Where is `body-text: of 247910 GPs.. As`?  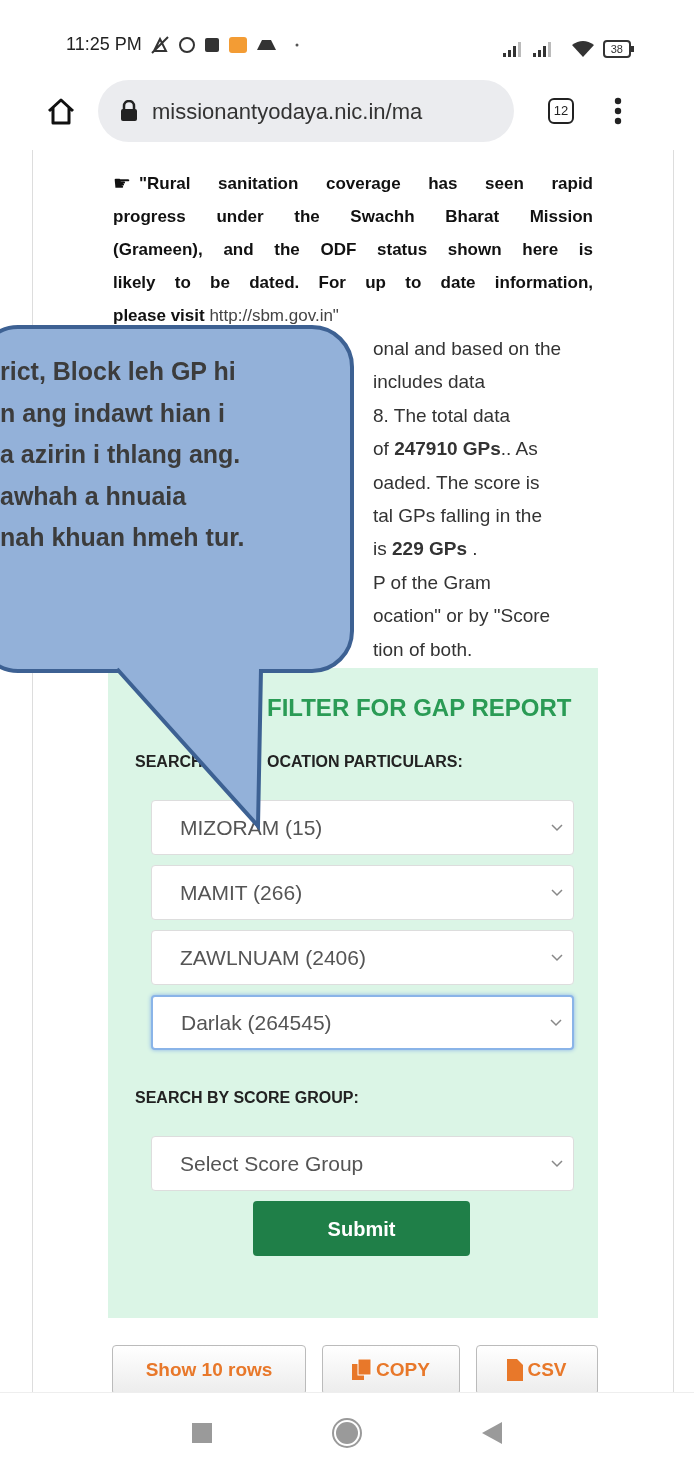
body-text: of 247910 GPs.. As is located at coordinates (455, 449).